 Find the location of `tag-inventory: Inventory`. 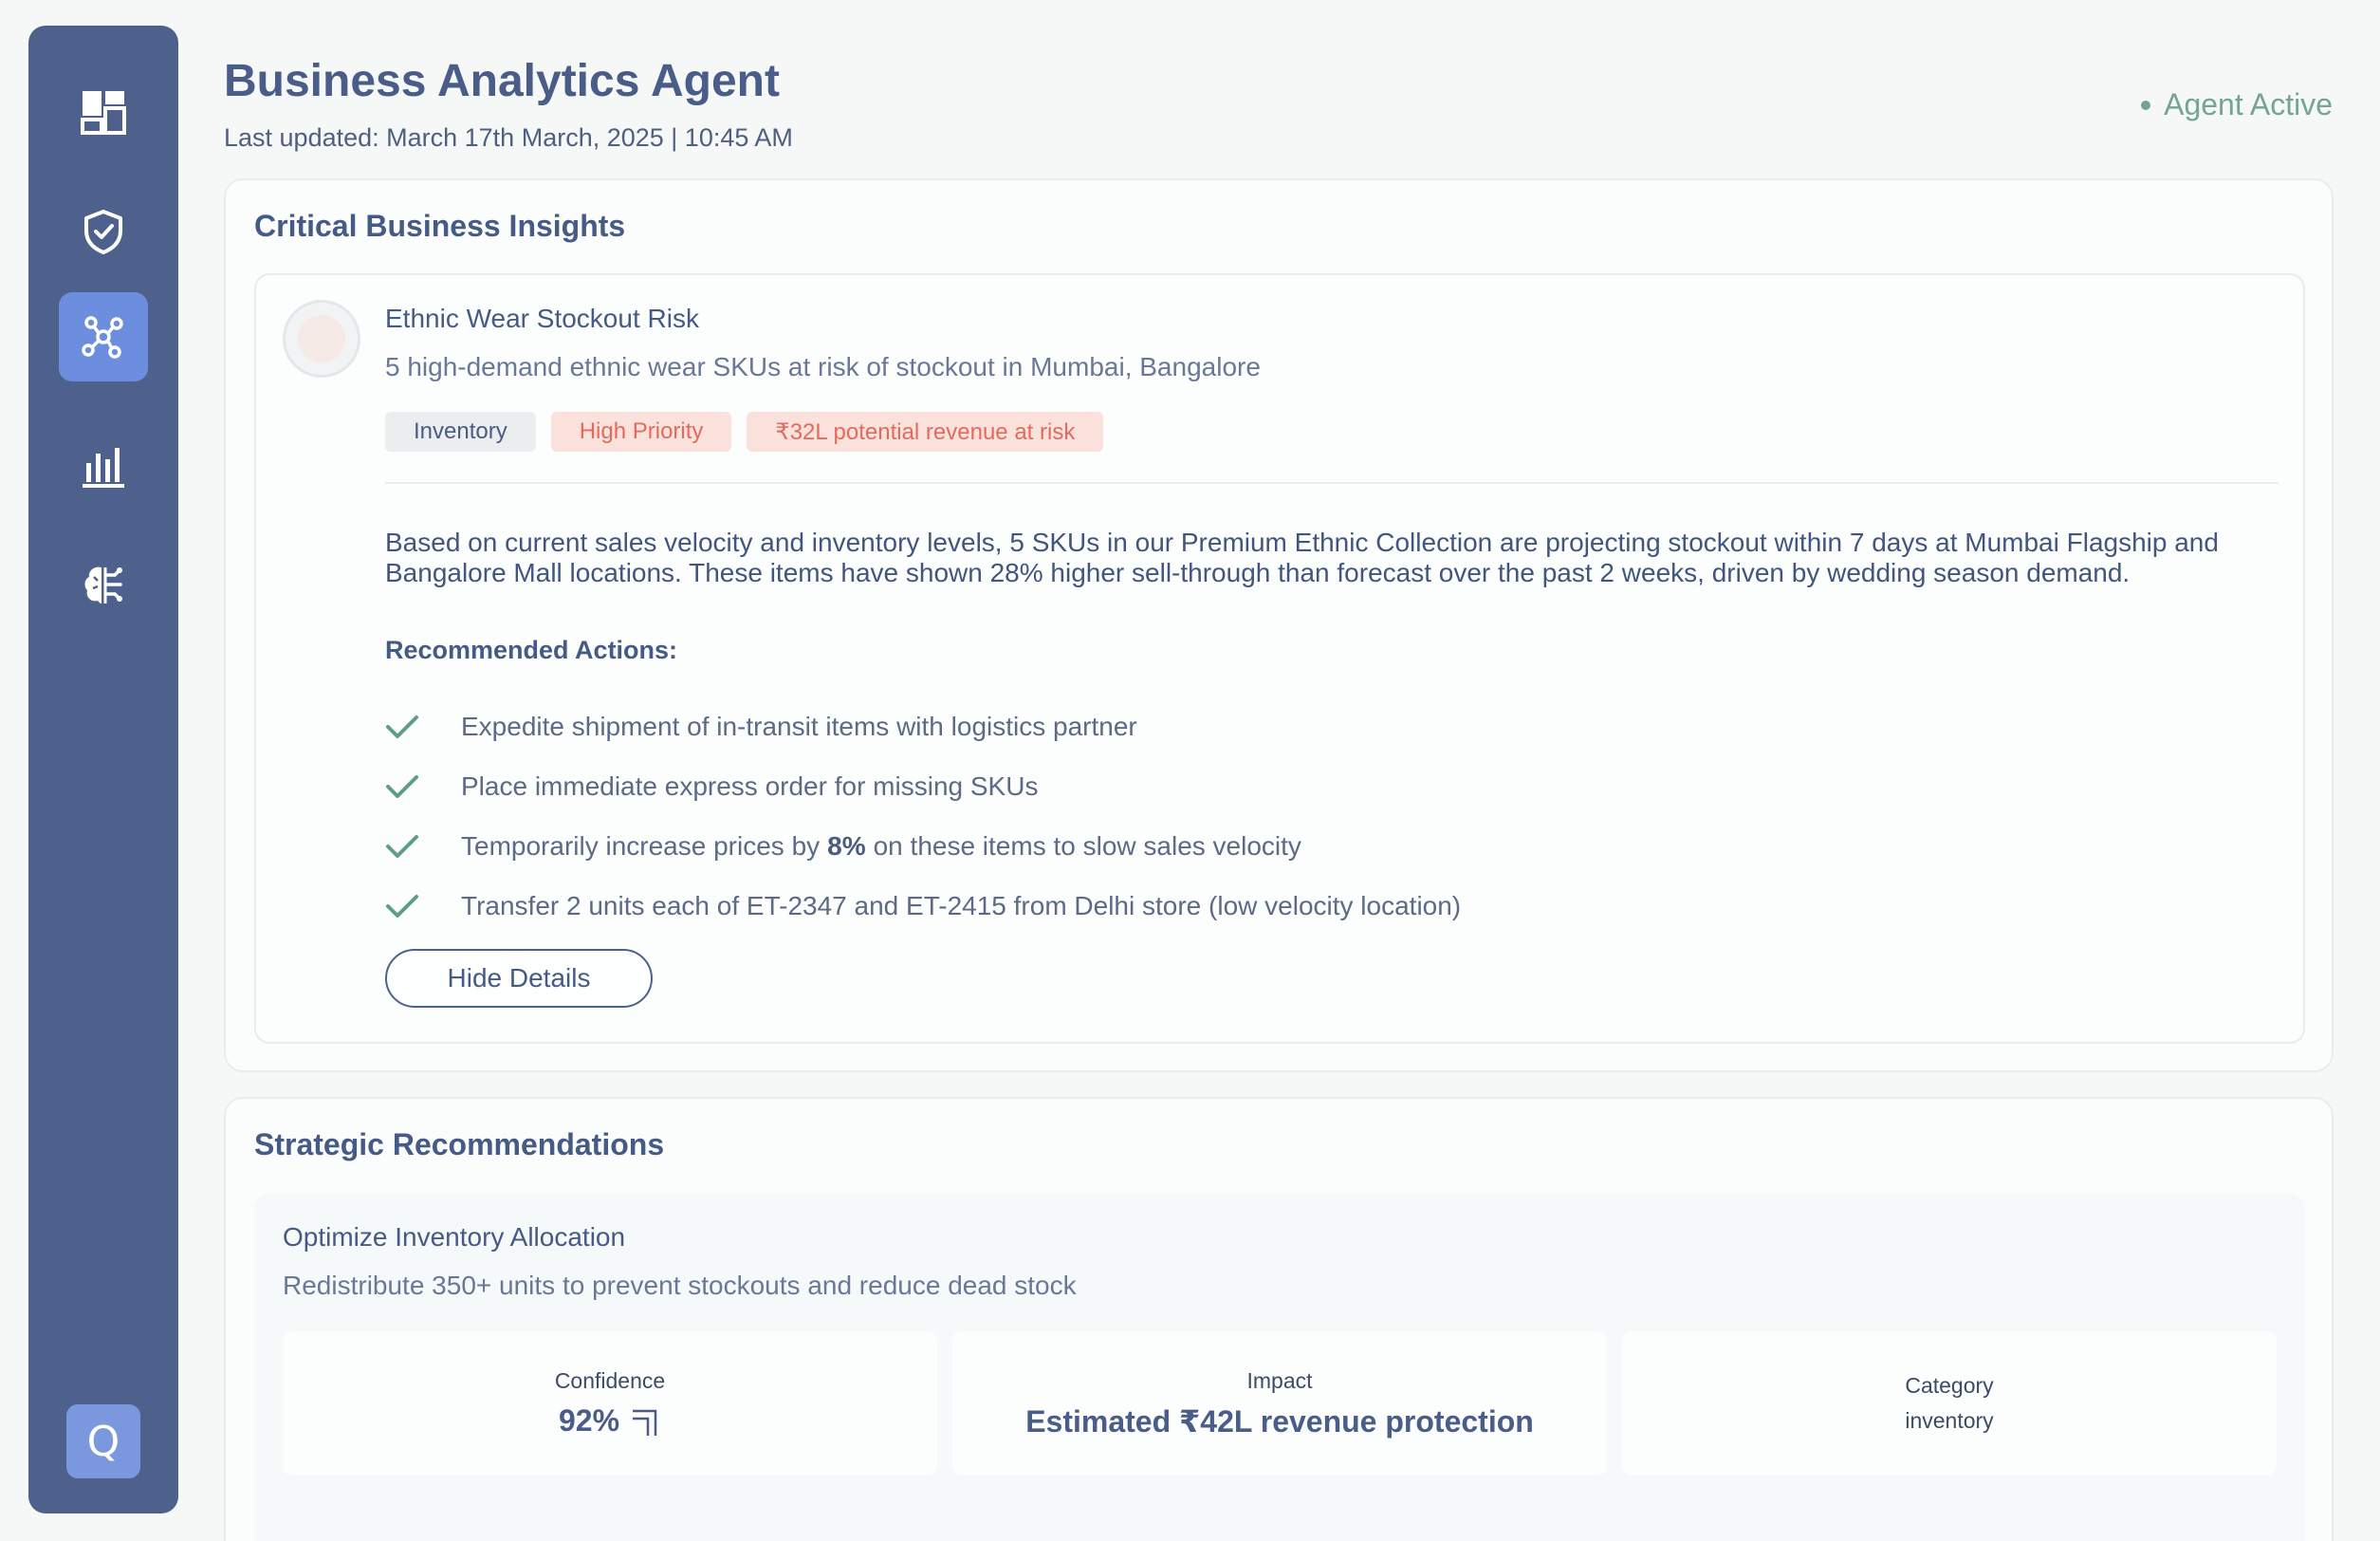

tag-inventory: Inventory is located at coordinates (460, 432).